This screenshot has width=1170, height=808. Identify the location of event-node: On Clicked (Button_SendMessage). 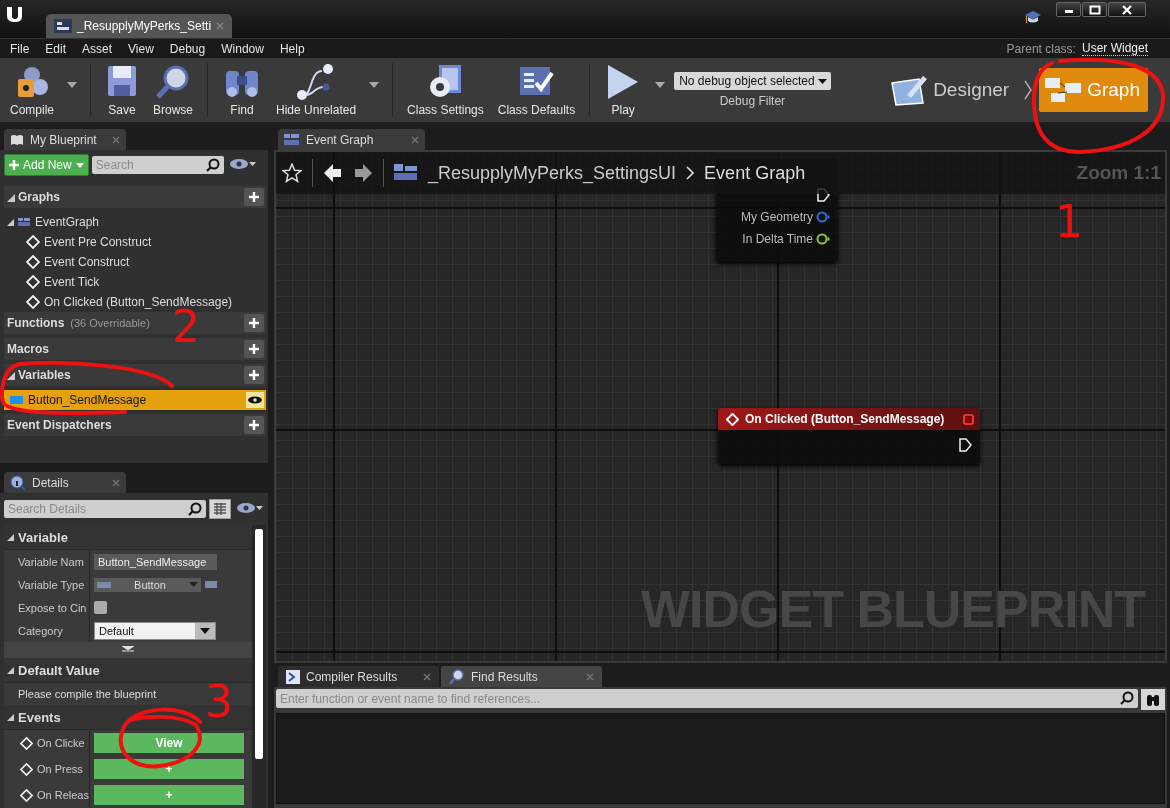
(849, 436).